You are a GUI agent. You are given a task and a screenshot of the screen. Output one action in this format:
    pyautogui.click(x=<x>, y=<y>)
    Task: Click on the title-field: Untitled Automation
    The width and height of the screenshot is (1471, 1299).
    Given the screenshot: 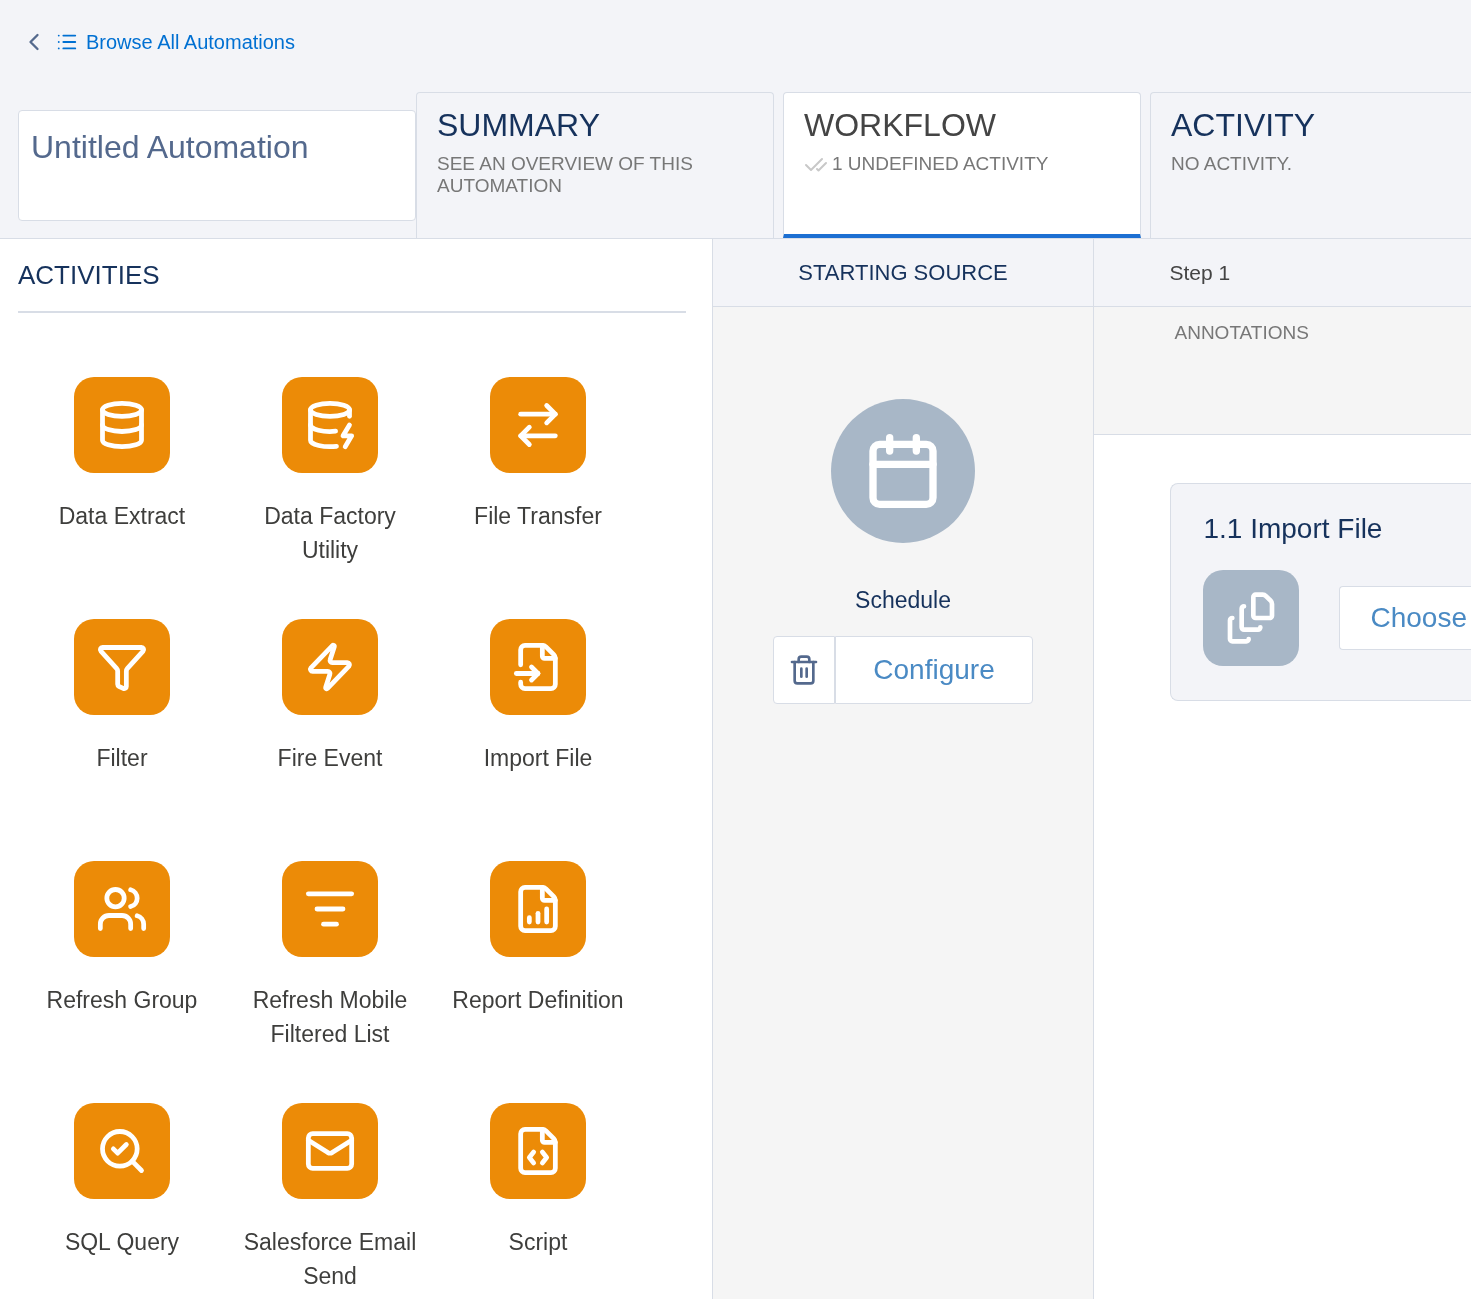 What is the action you would take?
    pyautogui.click(x=217, y=165)
    